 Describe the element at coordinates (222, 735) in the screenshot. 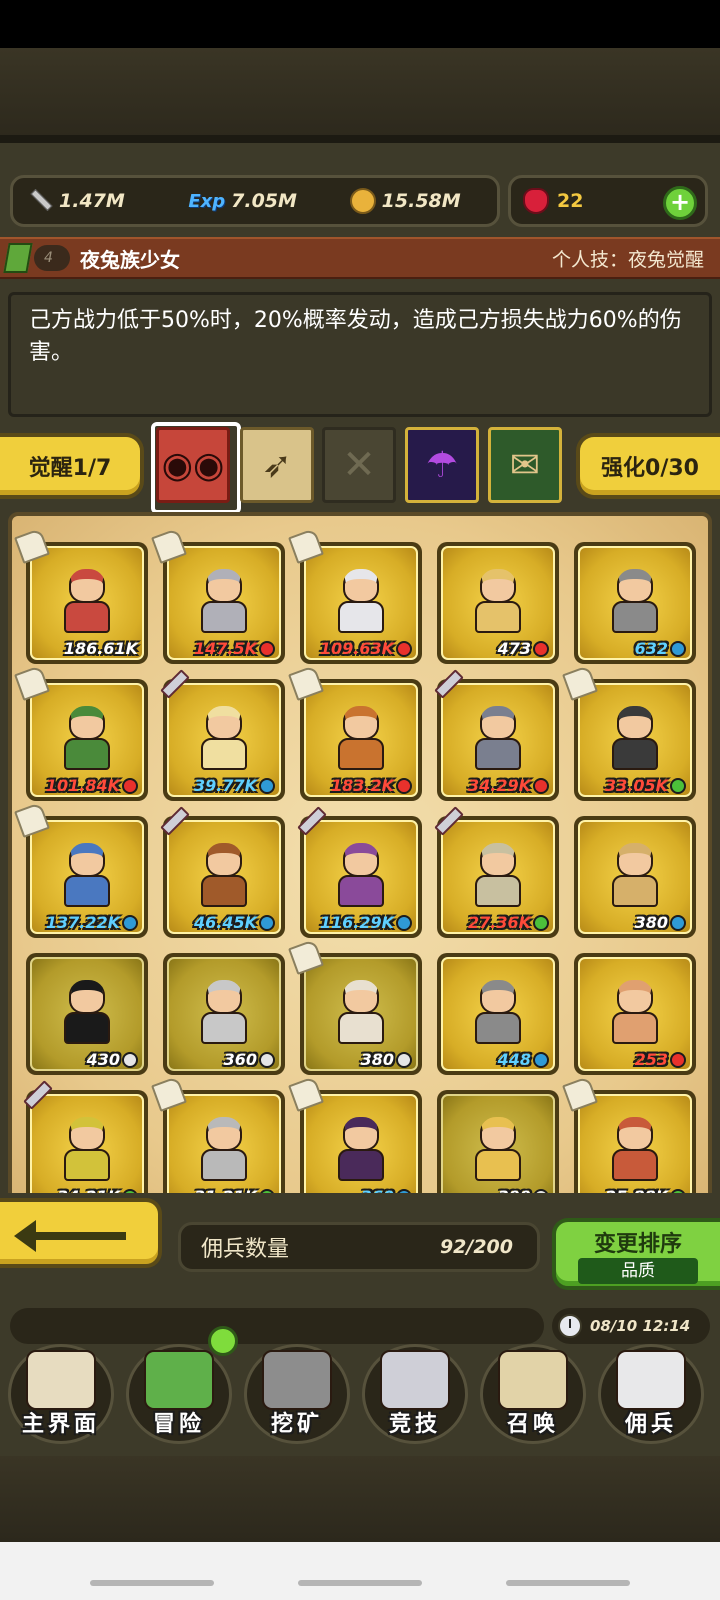

I see `mercenary-card: 39.77K` at that location.